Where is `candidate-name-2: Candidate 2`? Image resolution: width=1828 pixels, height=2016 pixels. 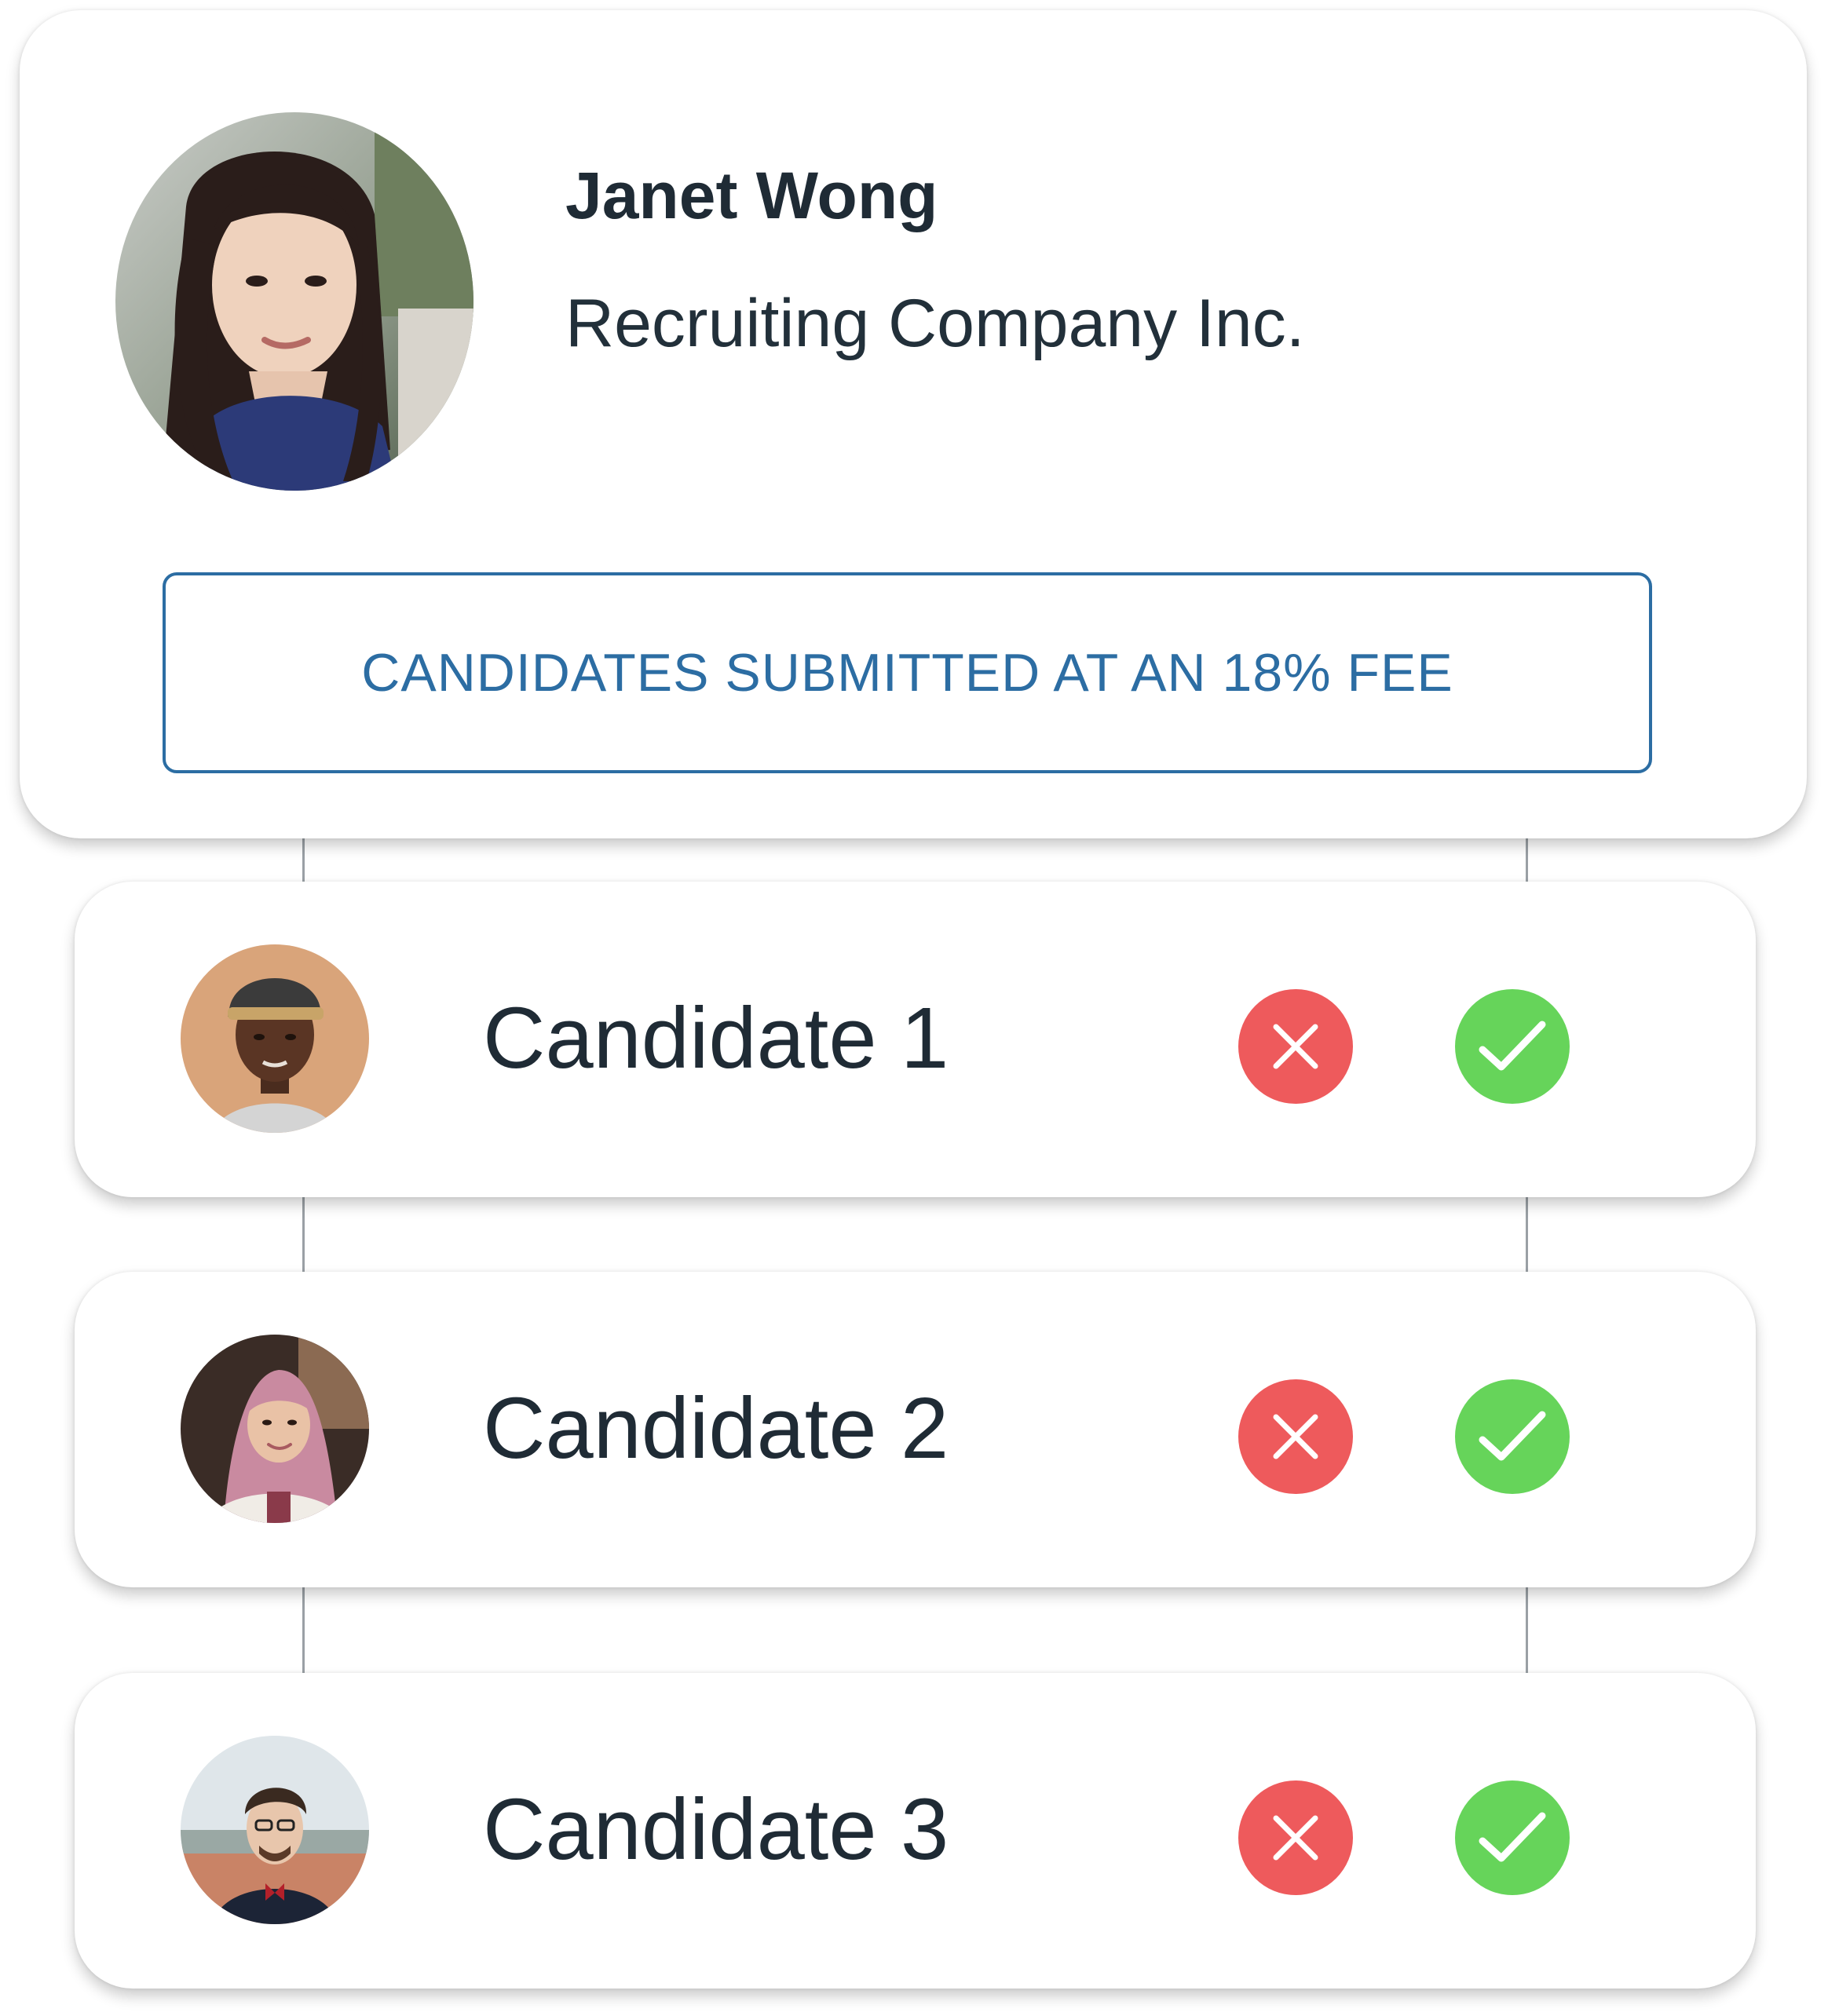
candidate-name-2: Candidate 2 is located at coordinates (716, 1428).